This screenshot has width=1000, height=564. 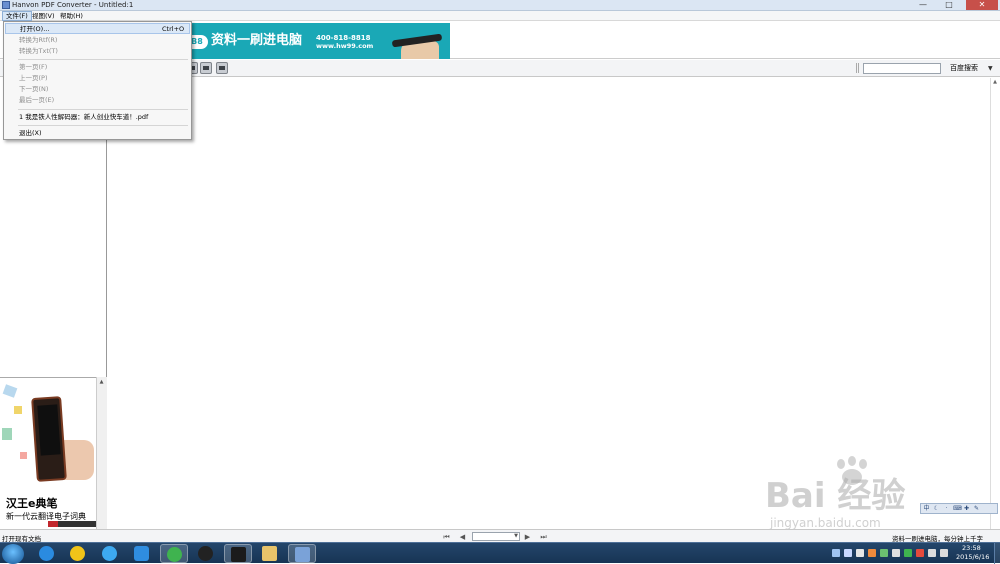 What do you see at coordinates (174, 553) in the screenshot?
I see `taskbar-360-icon` at bounding box center [174, 553].